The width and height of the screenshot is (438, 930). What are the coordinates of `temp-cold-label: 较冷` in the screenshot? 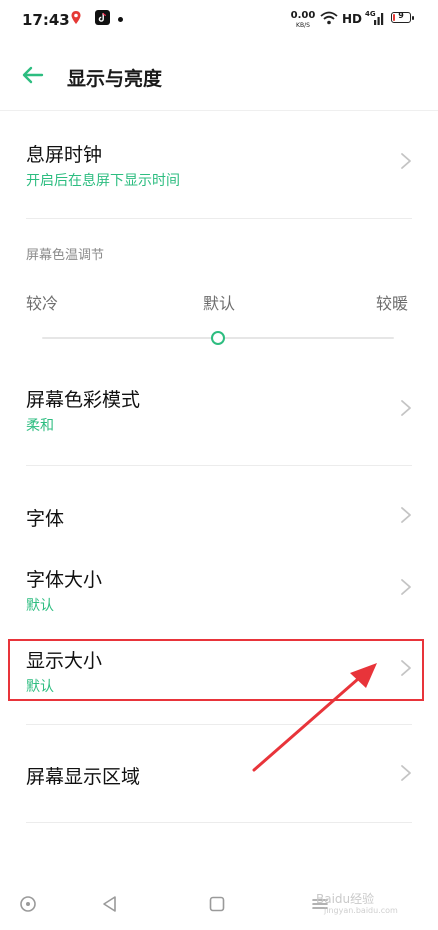 It's located at (42, 303).